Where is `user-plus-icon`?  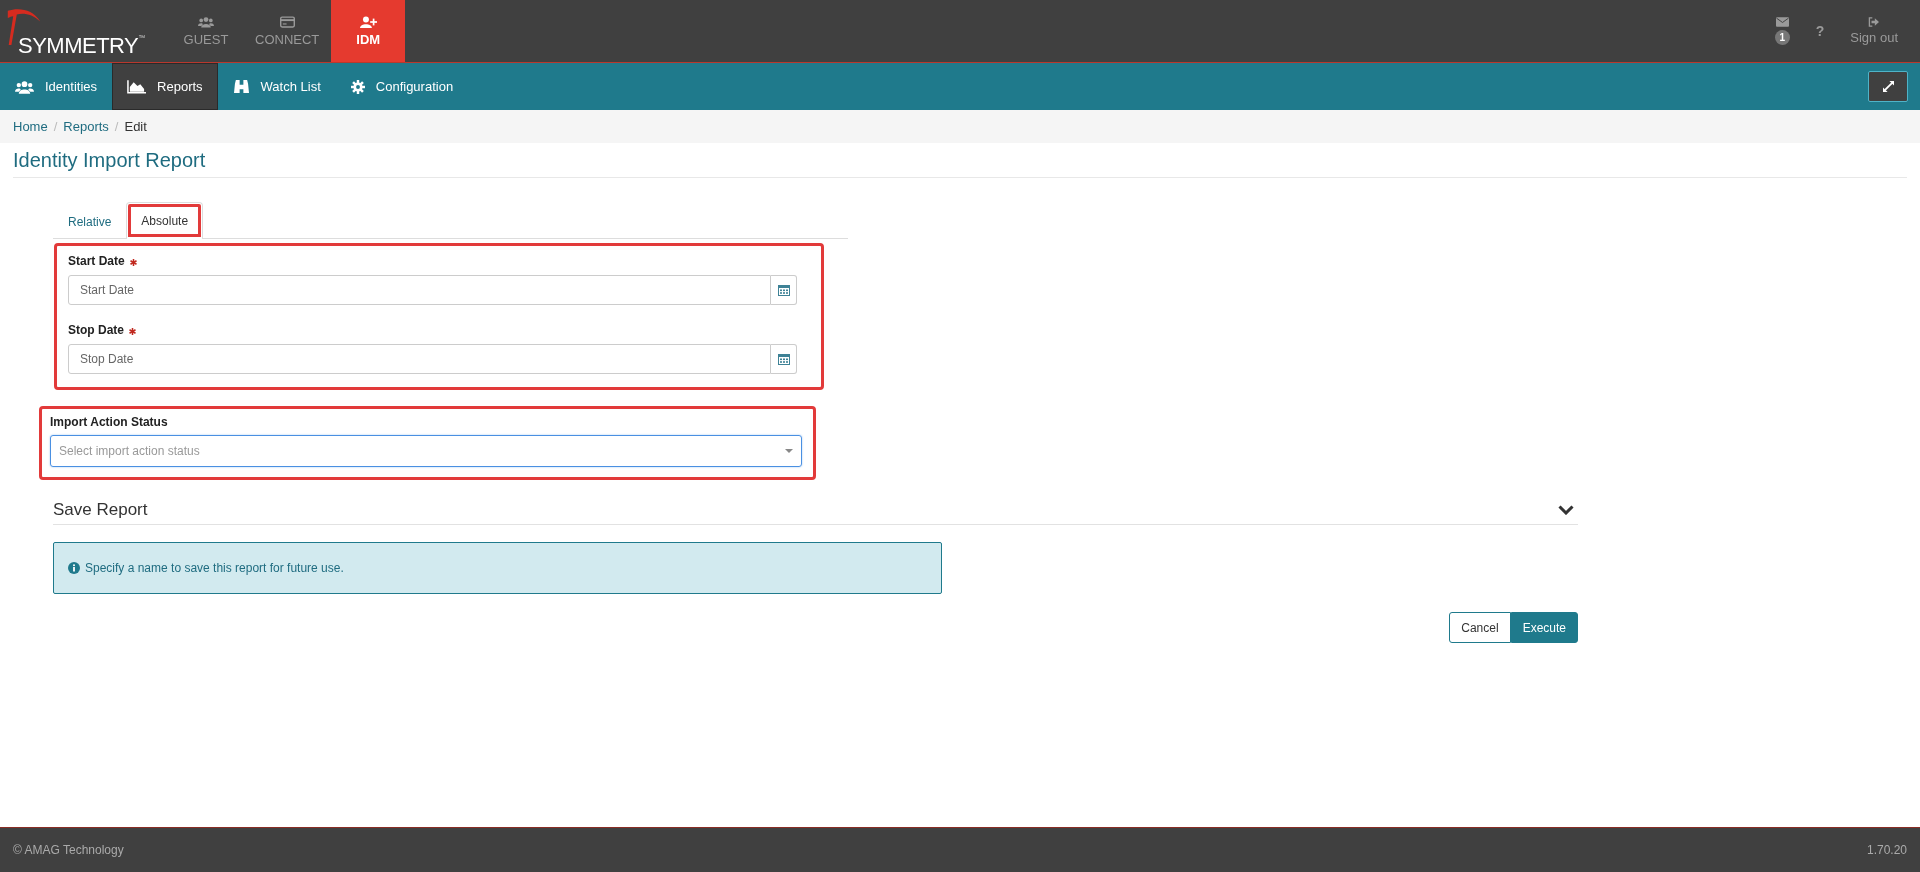
user-plus-icon is located at coordinates (368, 21).